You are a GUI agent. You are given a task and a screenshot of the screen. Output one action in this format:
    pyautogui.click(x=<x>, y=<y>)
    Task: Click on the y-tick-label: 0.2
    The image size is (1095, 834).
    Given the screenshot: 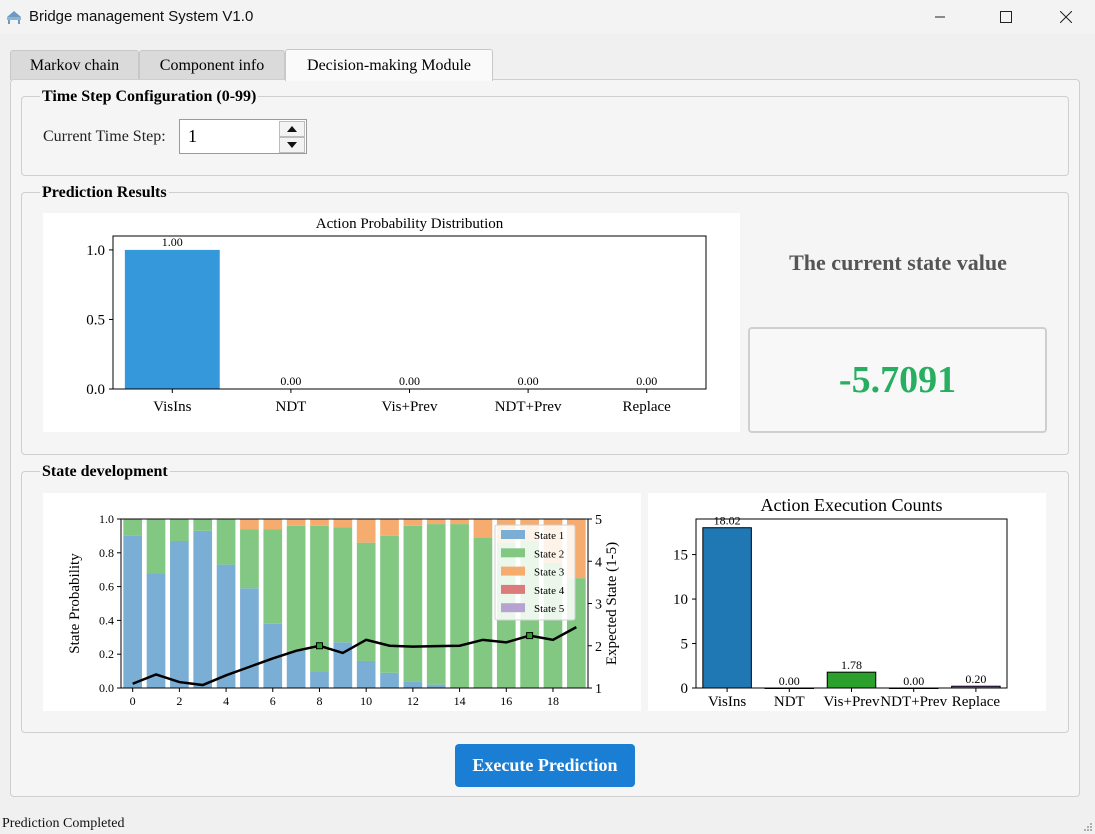 What is the action you would take?
    pyautogui.click(x=106, y=654)
    